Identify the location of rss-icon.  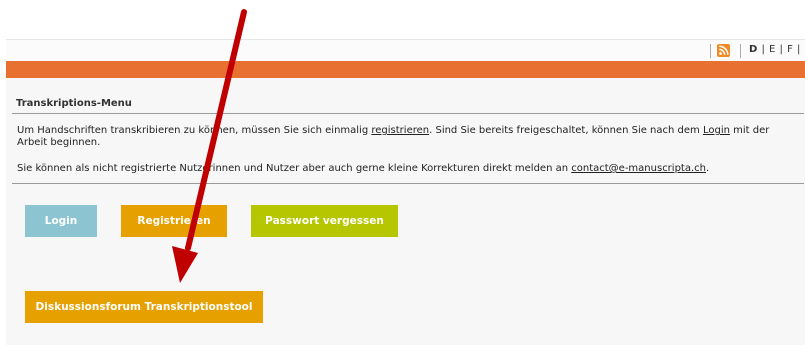
(723, 50).